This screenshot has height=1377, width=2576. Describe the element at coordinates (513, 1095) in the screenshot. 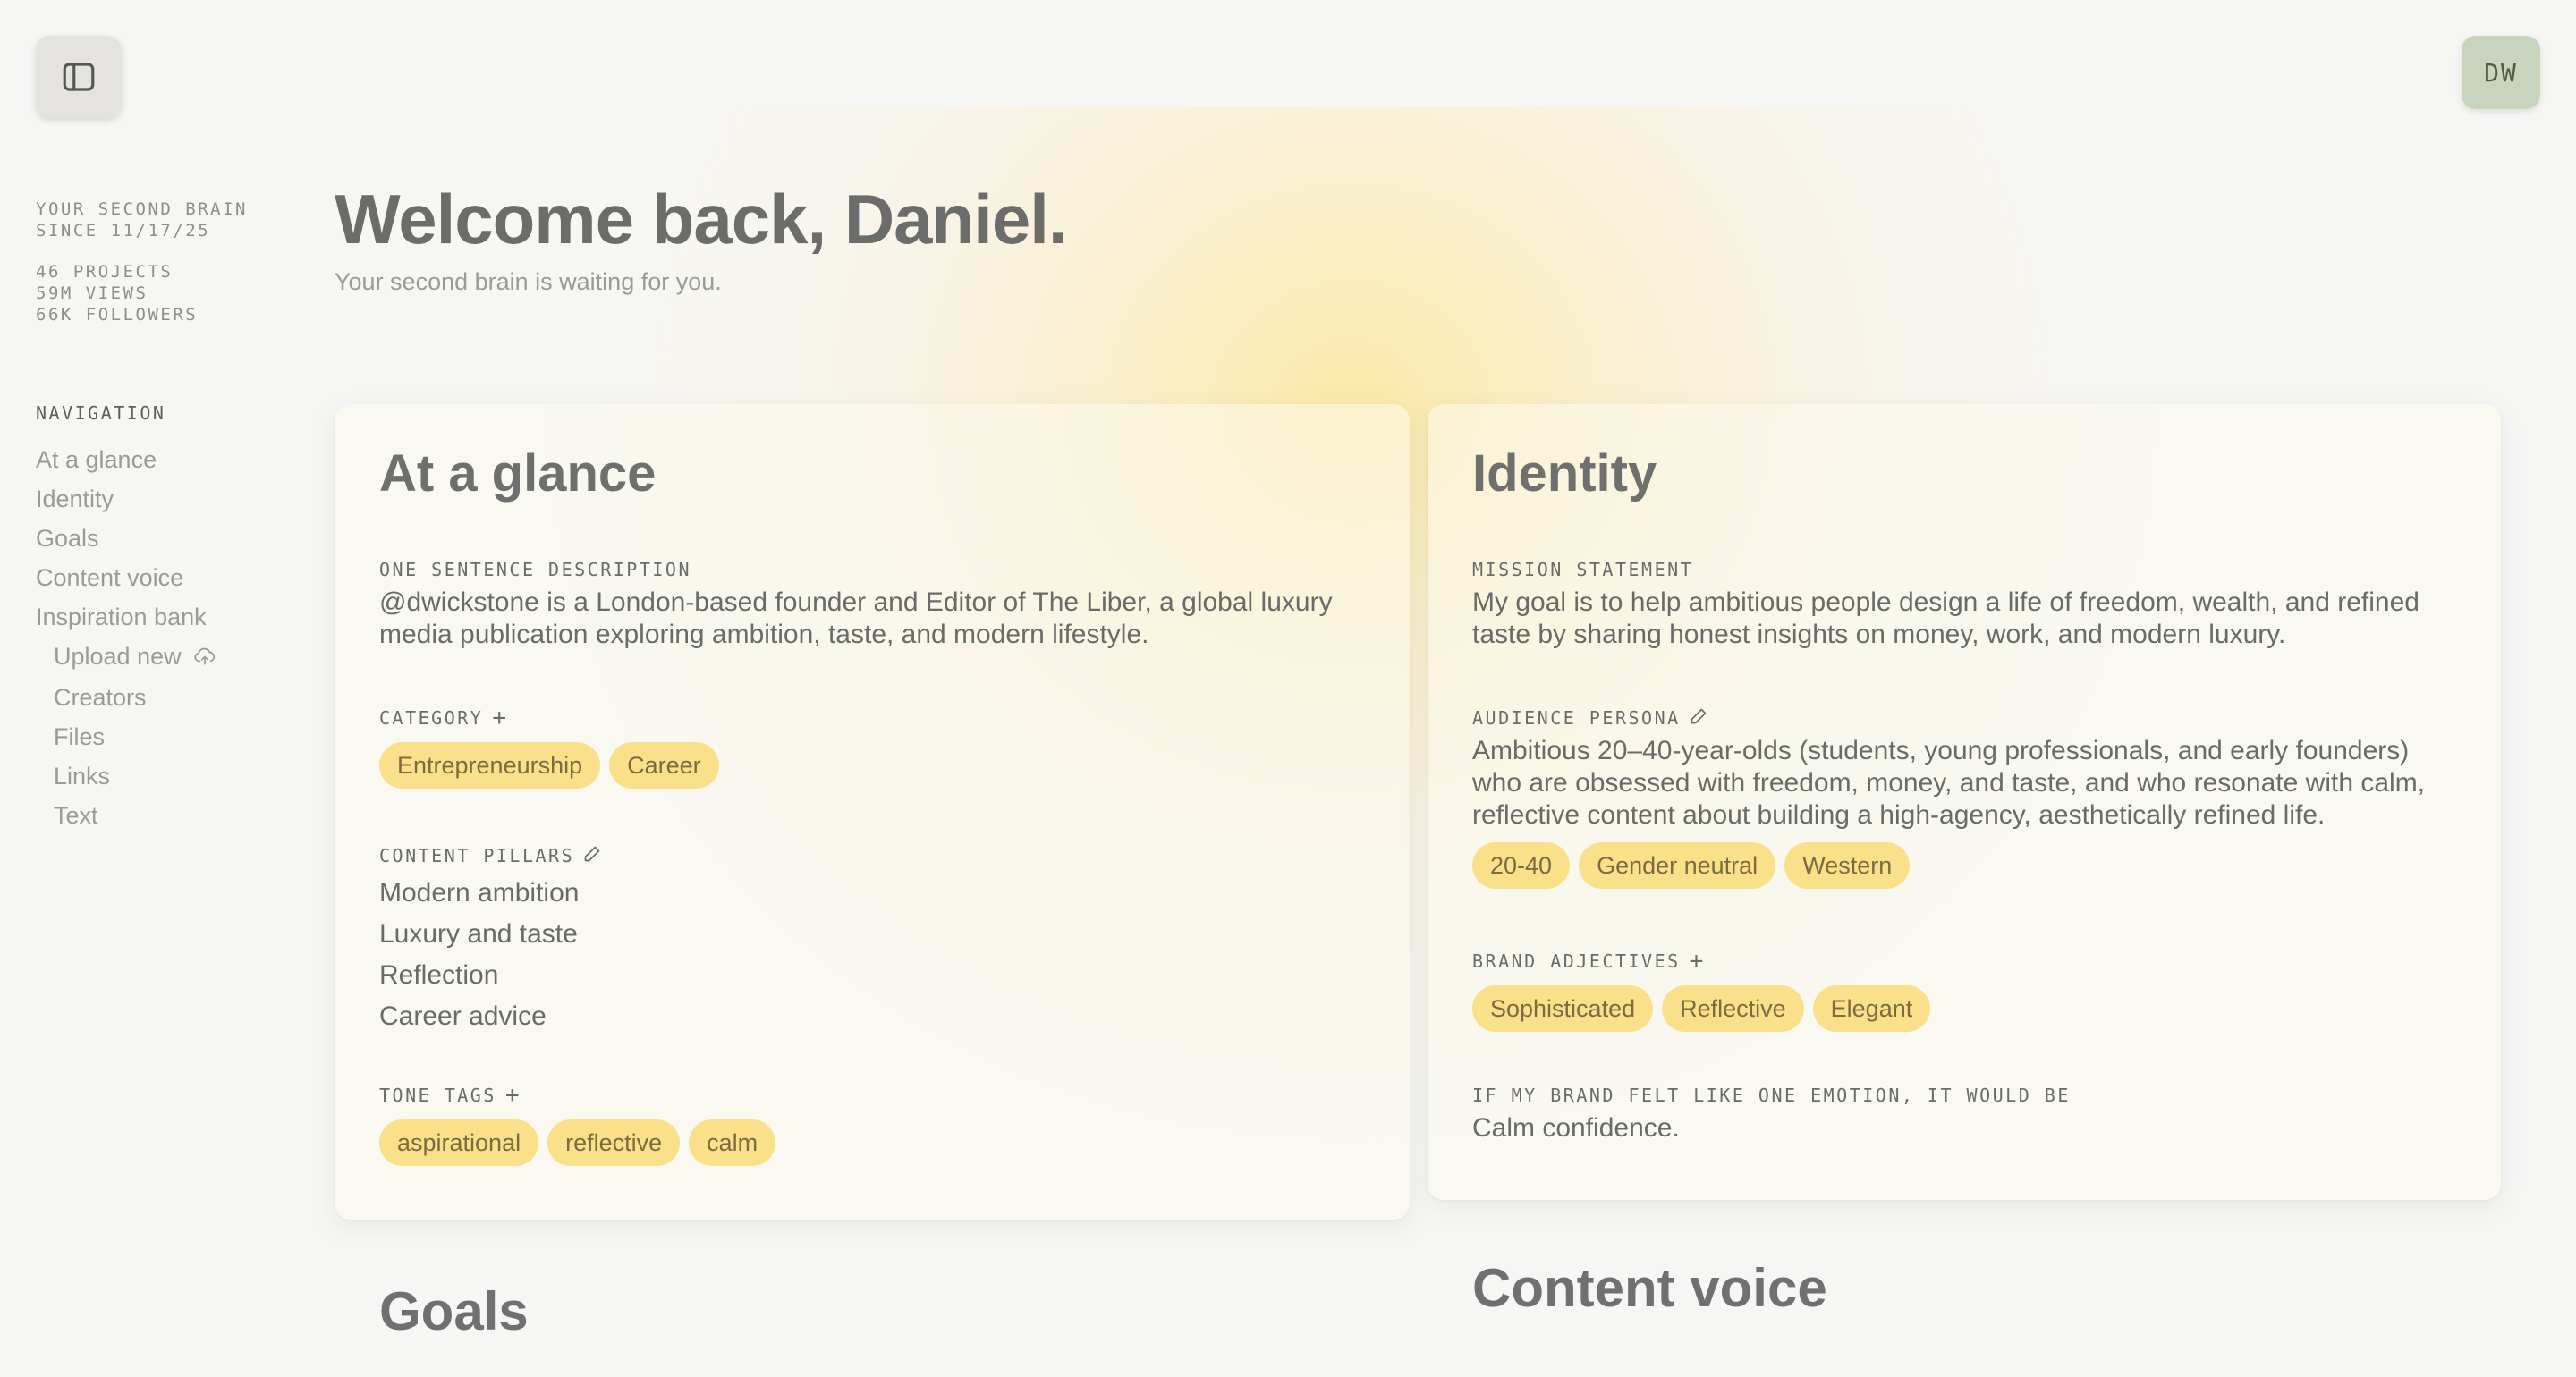

I see `add-tone-icon: +` at that location.